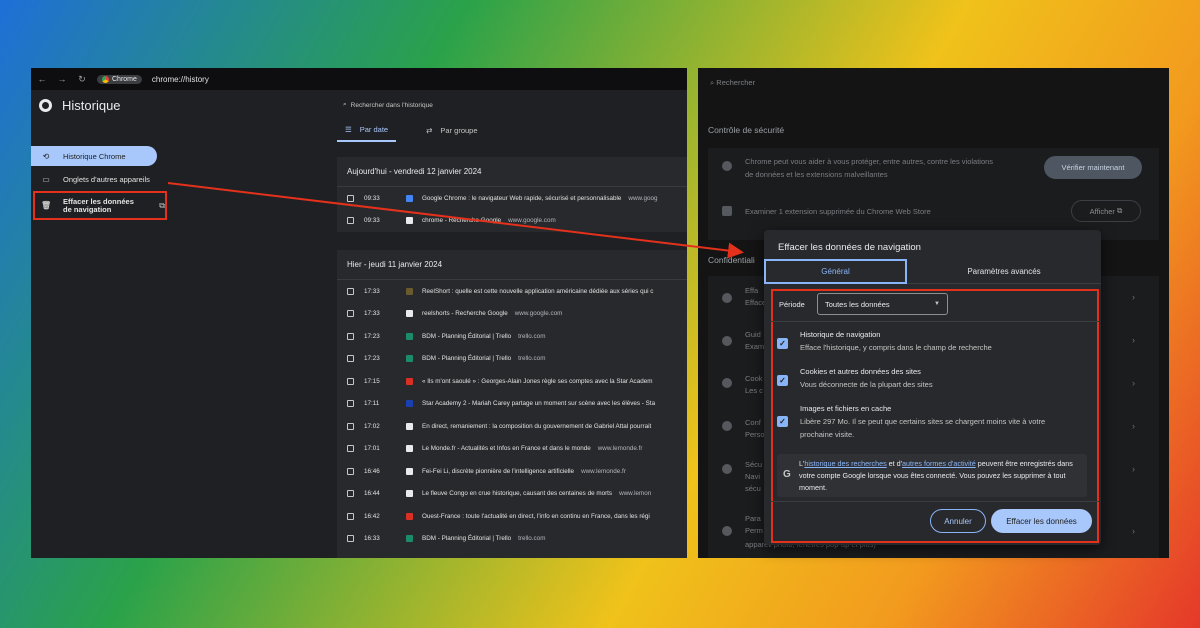  What do you see at coordinates (42, 79) in the screenshot?
I see `back-icon: ←` at bounding box center [42, 79].